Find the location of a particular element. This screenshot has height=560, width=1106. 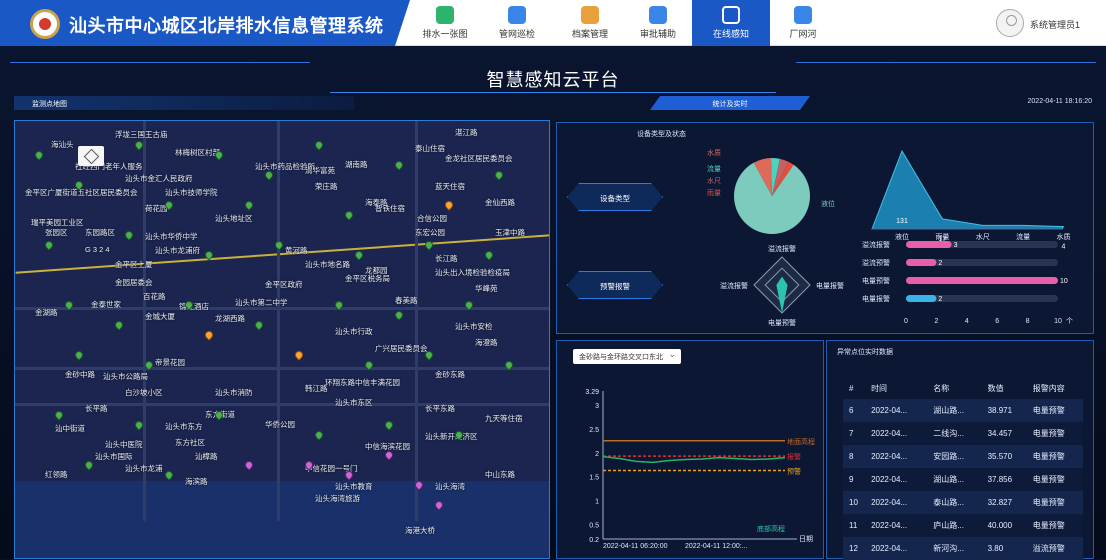

map-label: 韩江路 is located at coordinates (316, 388).